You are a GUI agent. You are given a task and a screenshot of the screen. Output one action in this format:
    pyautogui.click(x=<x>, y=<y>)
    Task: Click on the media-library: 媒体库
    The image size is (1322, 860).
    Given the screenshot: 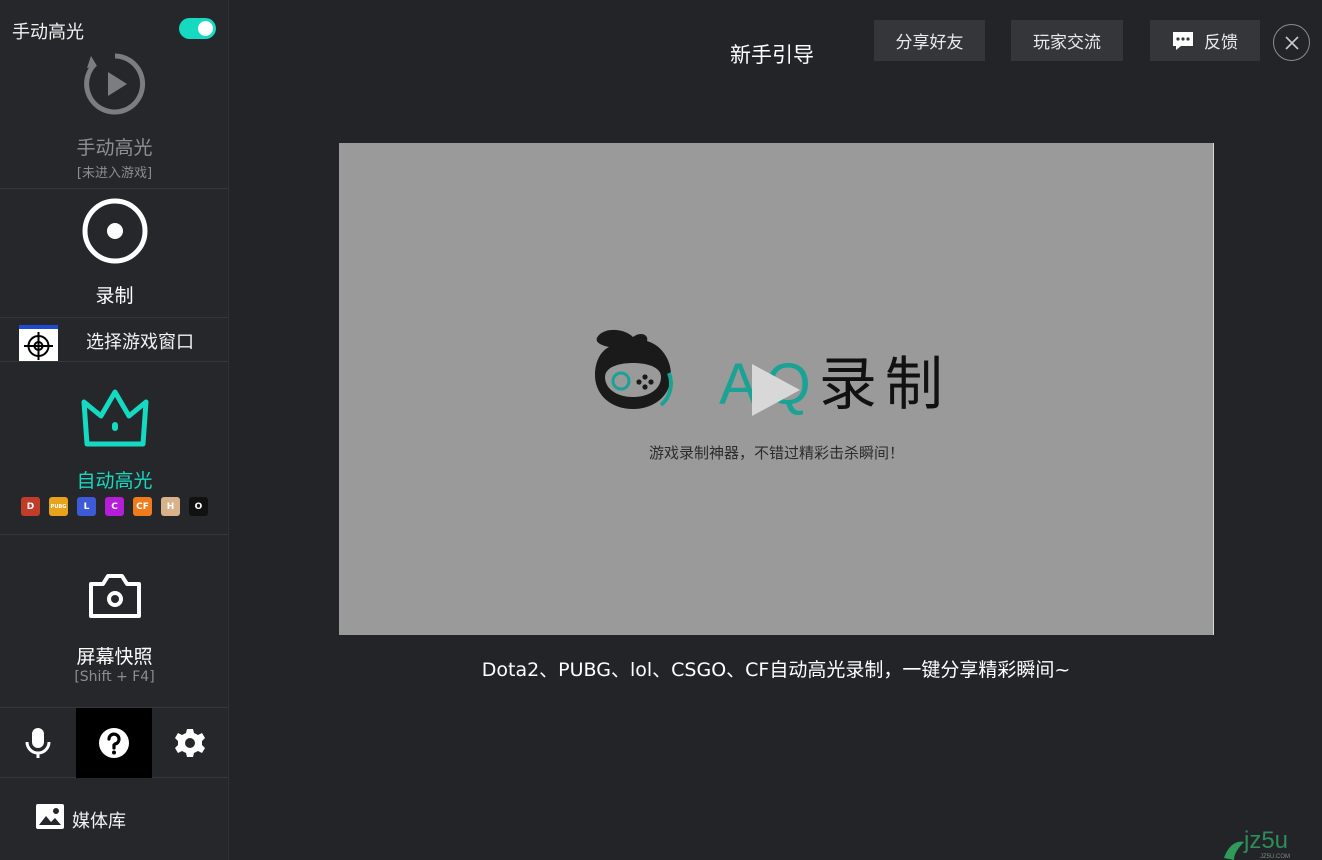 What is the action you would take?
    pyautogui.click(x=114, y=819)
    